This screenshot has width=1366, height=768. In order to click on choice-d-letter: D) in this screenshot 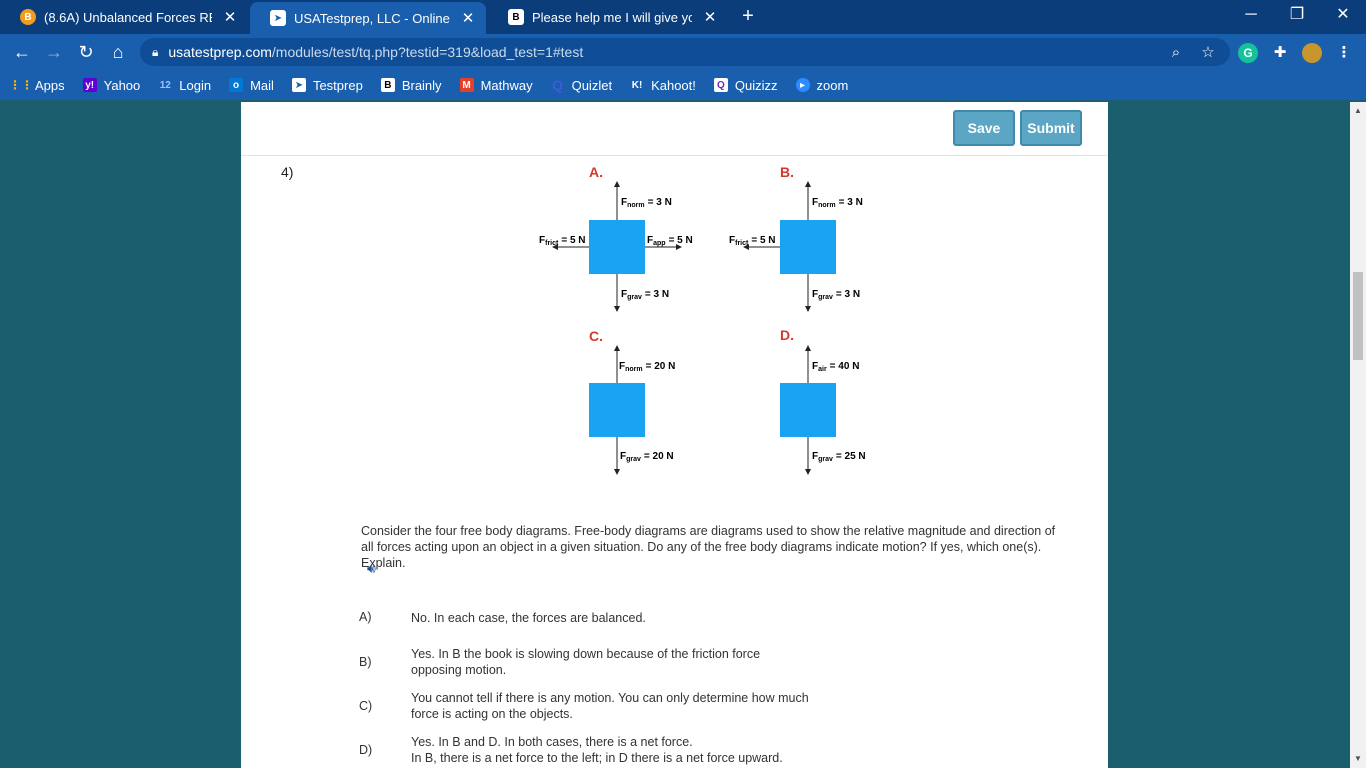, I will do `click(365, 750)`.